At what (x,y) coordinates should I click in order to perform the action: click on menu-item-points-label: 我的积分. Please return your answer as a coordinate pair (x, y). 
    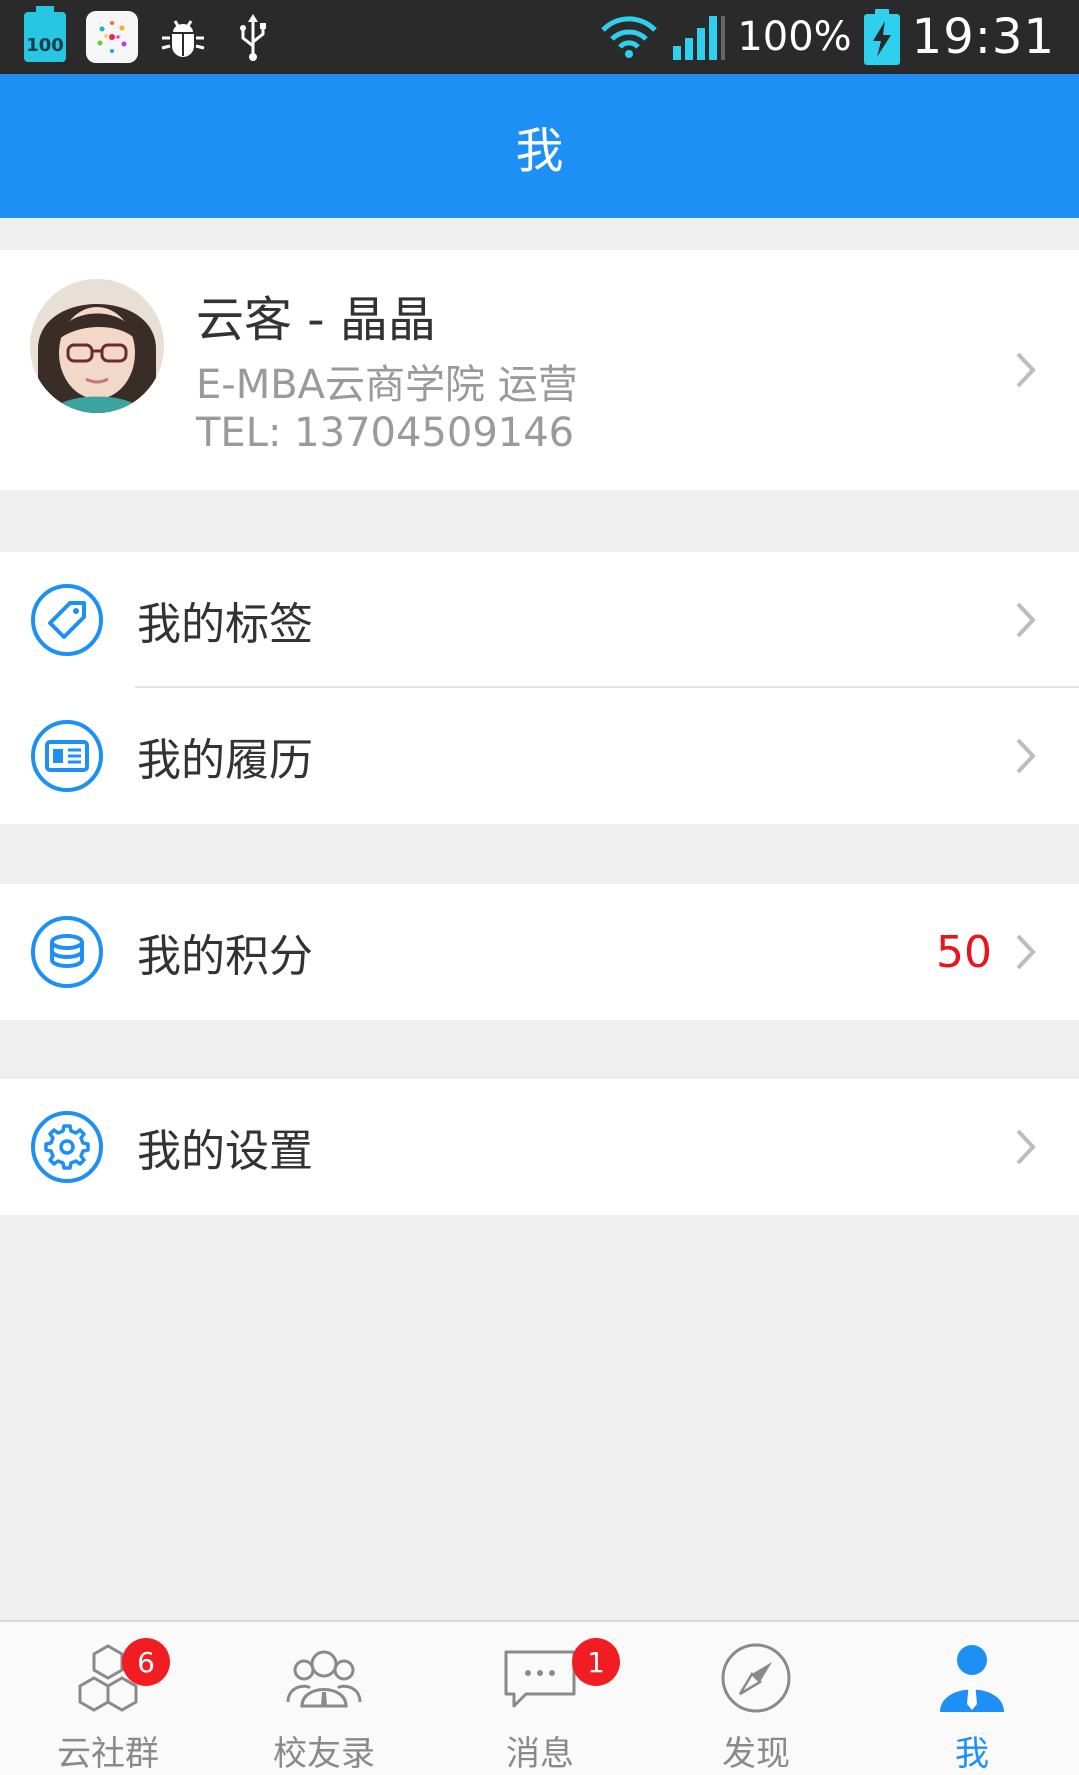
    Looking at the image, I should click on (225, 956).